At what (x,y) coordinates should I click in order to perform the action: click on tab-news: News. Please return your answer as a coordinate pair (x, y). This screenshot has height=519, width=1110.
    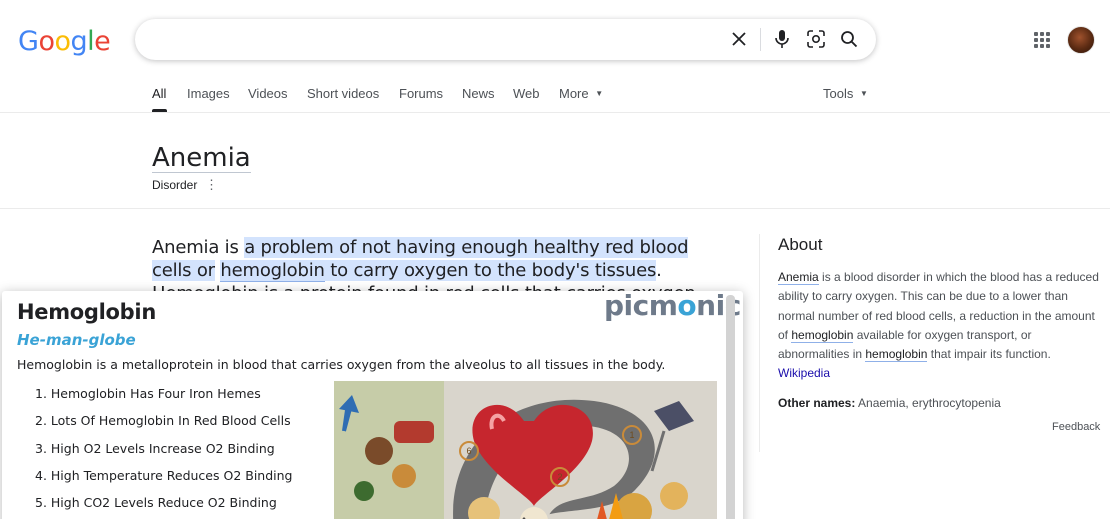
    Looking at the image, I should click on (478, 93).